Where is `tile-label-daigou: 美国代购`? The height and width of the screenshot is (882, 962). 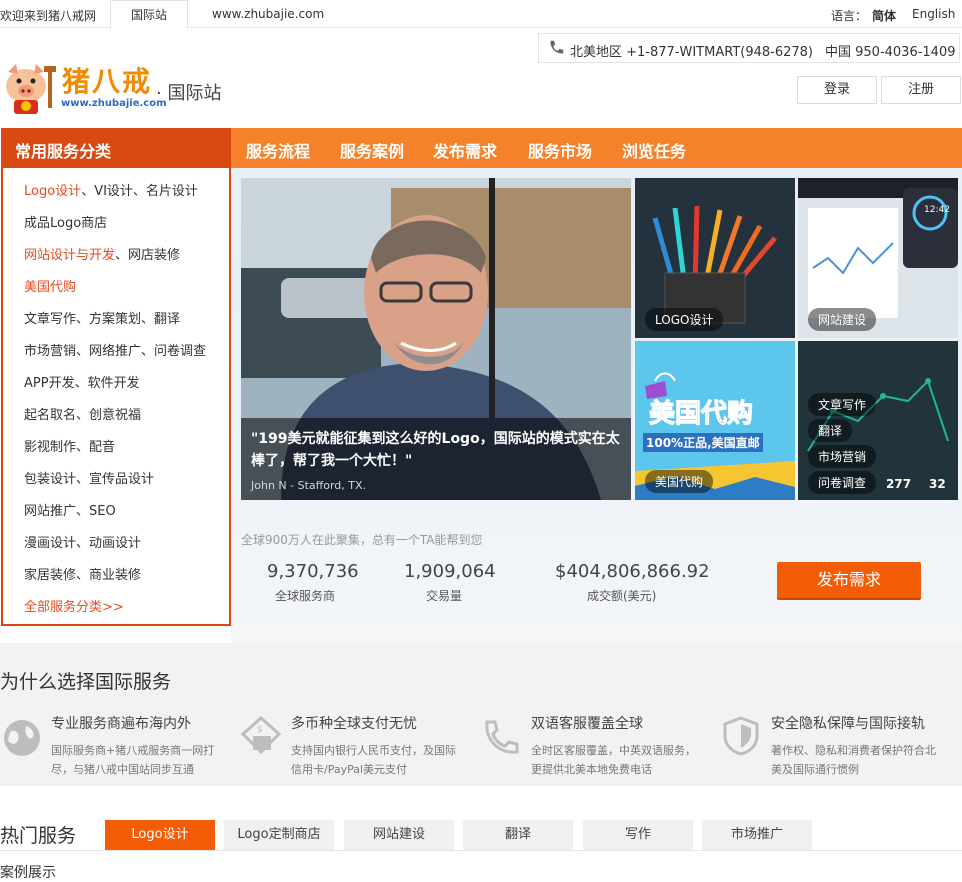 tile-label-daigou: 美国代购 is located at coordinates (679, 481).